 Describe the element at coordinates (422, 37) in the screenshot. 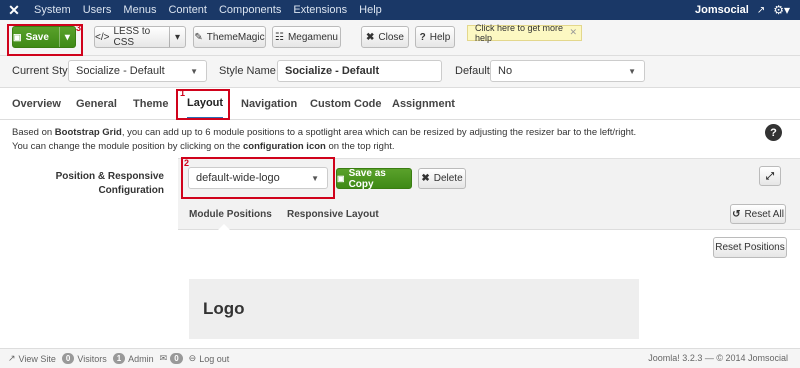

I see `help-icon: ?` at that location.